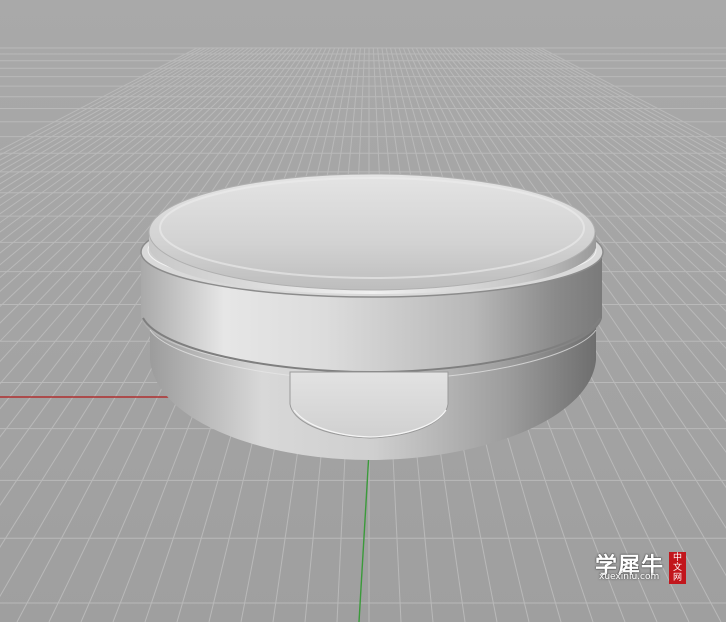 The width and height of the screenshot is (726, 622). Describe the element at coordinates (677, 568) in the screenshot. I see `watermark-badge: 中文网` at that location.